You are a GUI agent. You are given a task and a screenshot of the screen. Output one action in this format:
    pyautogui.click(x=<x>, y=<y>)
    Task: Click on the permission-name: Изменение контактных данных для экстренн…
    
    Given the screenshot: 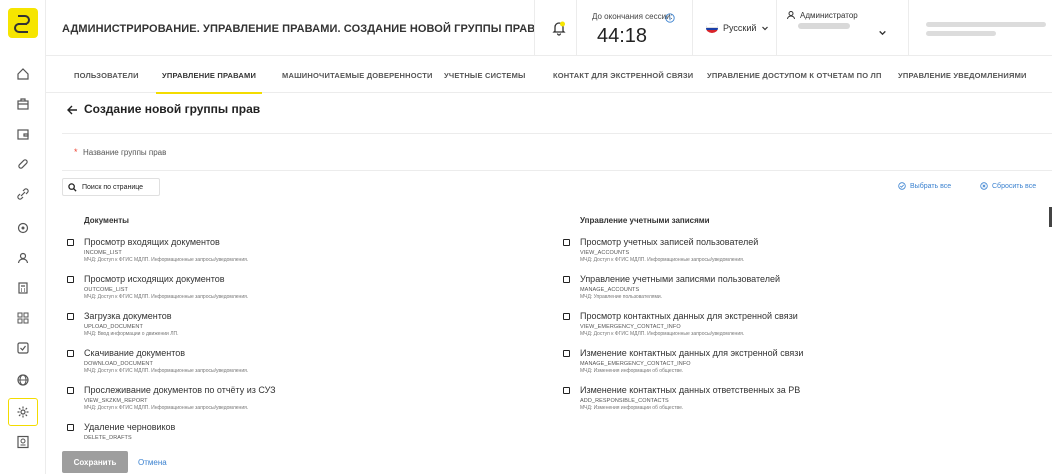 What is the action you would take?
    pyautogui.click(x=692, y=353)
    